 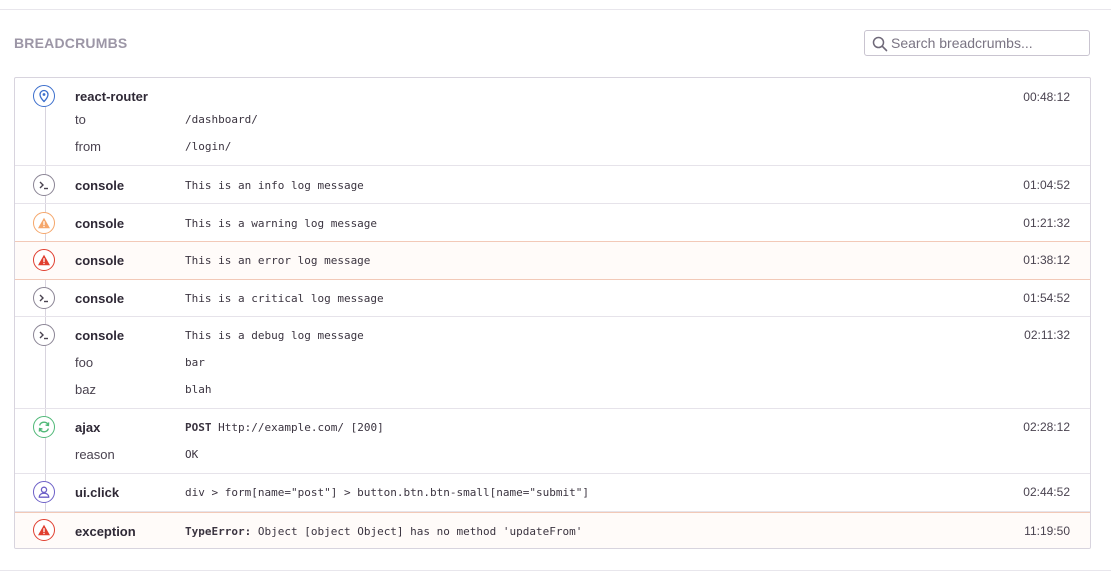 What do you see at coordinates (1047, 335) in the screenshot?
I see `crumb-time: 02:11:32` at bounding box center [1047, 335].